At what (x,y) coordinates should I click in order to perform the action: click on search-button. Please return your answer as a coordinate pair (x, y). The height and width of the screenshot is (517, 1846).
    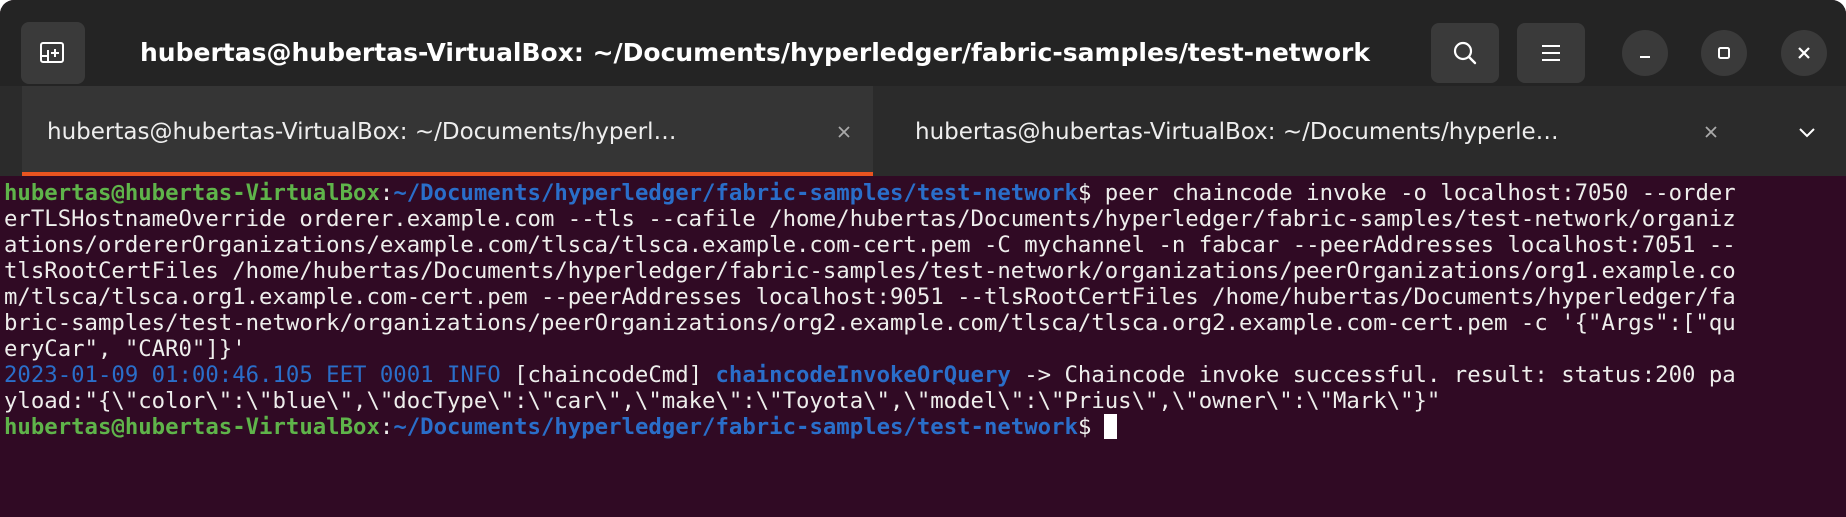
    Looking at the image, I should click on (1465, 53).